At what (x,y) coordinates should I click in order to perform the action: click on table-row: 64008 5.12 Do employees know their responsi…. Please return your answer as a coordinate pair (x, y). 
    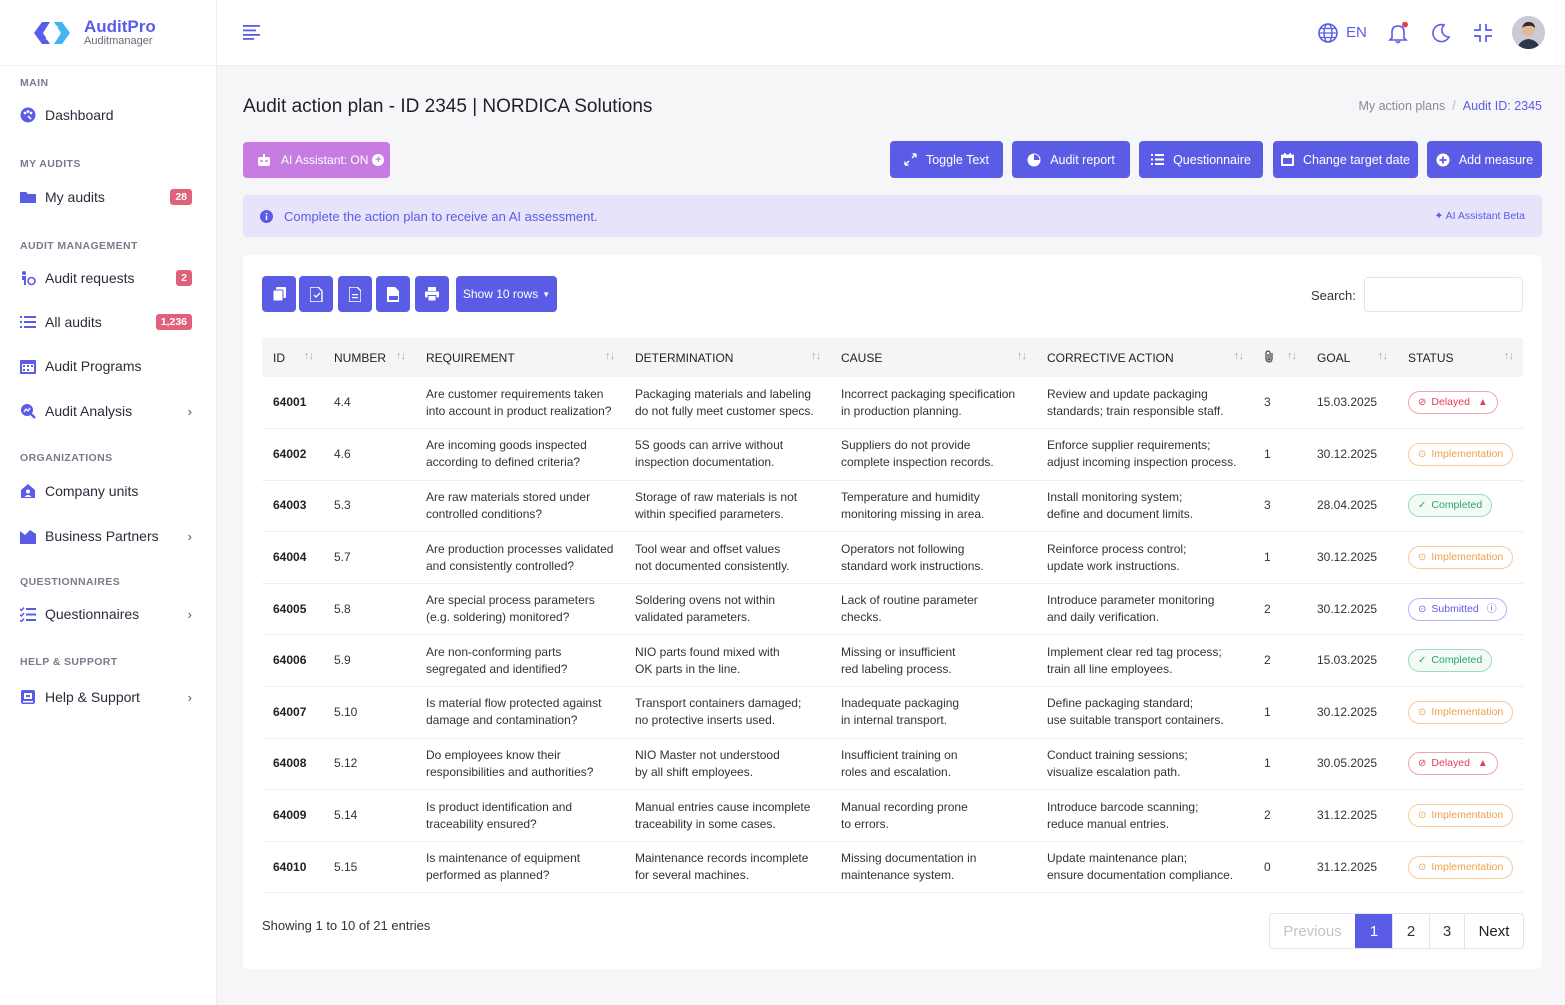
    Looking at the image, I should click on (892, 764).